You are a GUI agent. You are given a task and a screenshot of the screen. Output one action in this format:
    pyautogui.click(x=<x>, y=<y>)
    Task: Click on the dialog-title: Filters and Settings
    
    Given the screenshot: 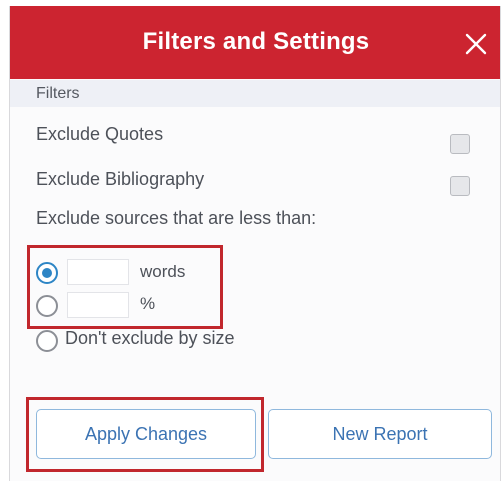 What is the action you would take?
    pyautogui.click(x=256, y=41)
    